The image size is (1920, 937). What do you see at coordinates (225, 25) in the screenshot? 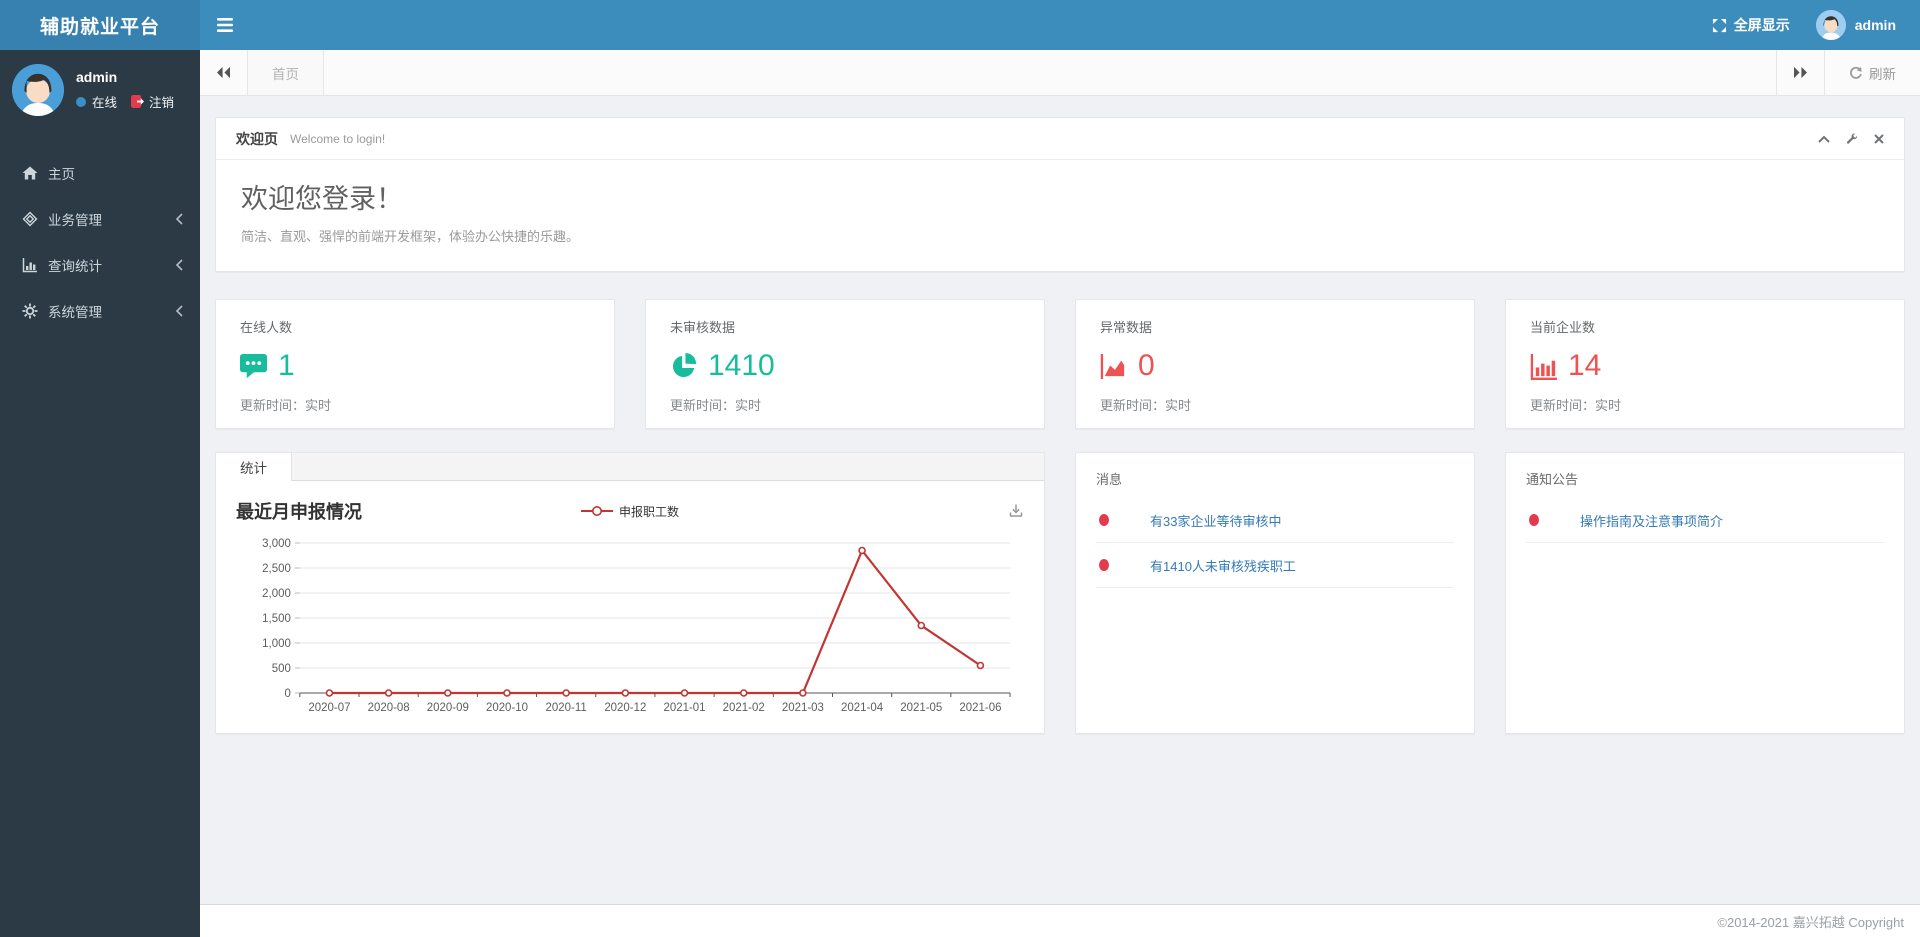
I see `sidebar-toggle-button` at bounding box center [225, 25].